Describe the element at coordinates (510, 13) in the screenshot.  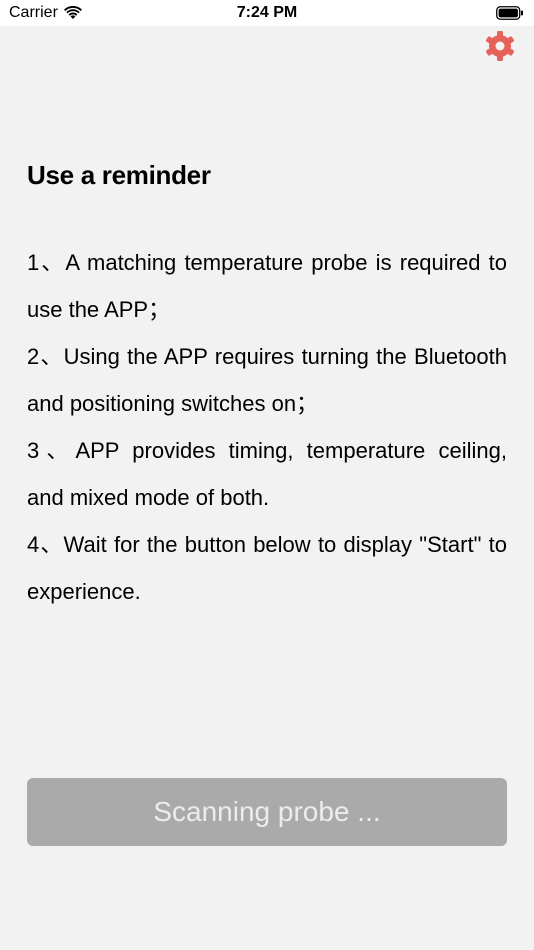
I see `battery-icon` at that location.